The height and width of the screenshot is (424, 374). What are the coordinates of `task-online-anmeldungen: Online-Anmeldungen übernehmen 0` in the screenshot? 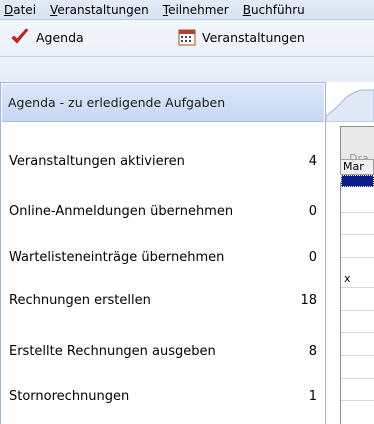 It's located at (163, 211).